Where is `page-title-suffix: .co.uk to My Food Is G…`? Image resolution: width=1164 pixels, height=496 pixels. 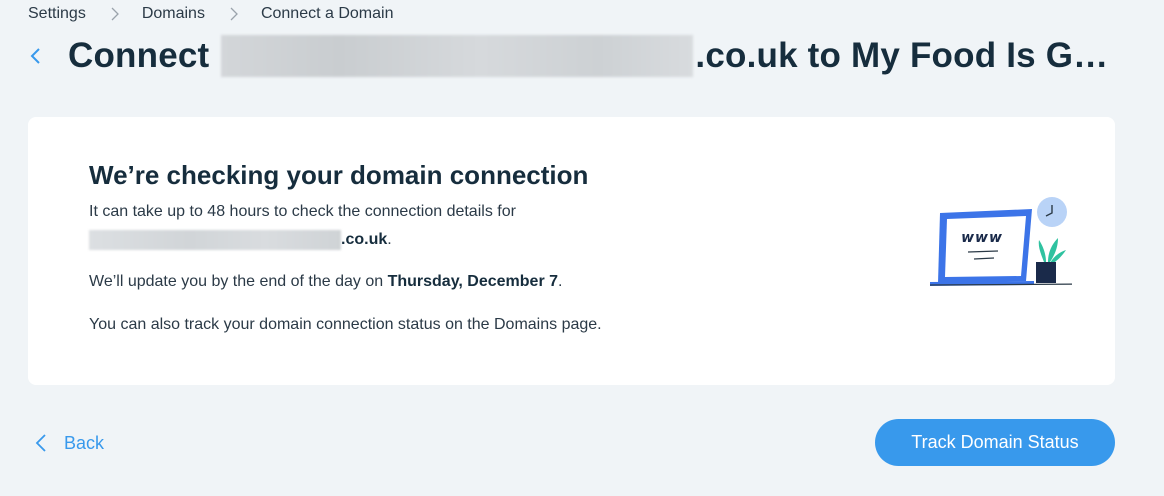 page-title-suffix: .co.uk to My Food Is G… is located at coordinates (902, 55).